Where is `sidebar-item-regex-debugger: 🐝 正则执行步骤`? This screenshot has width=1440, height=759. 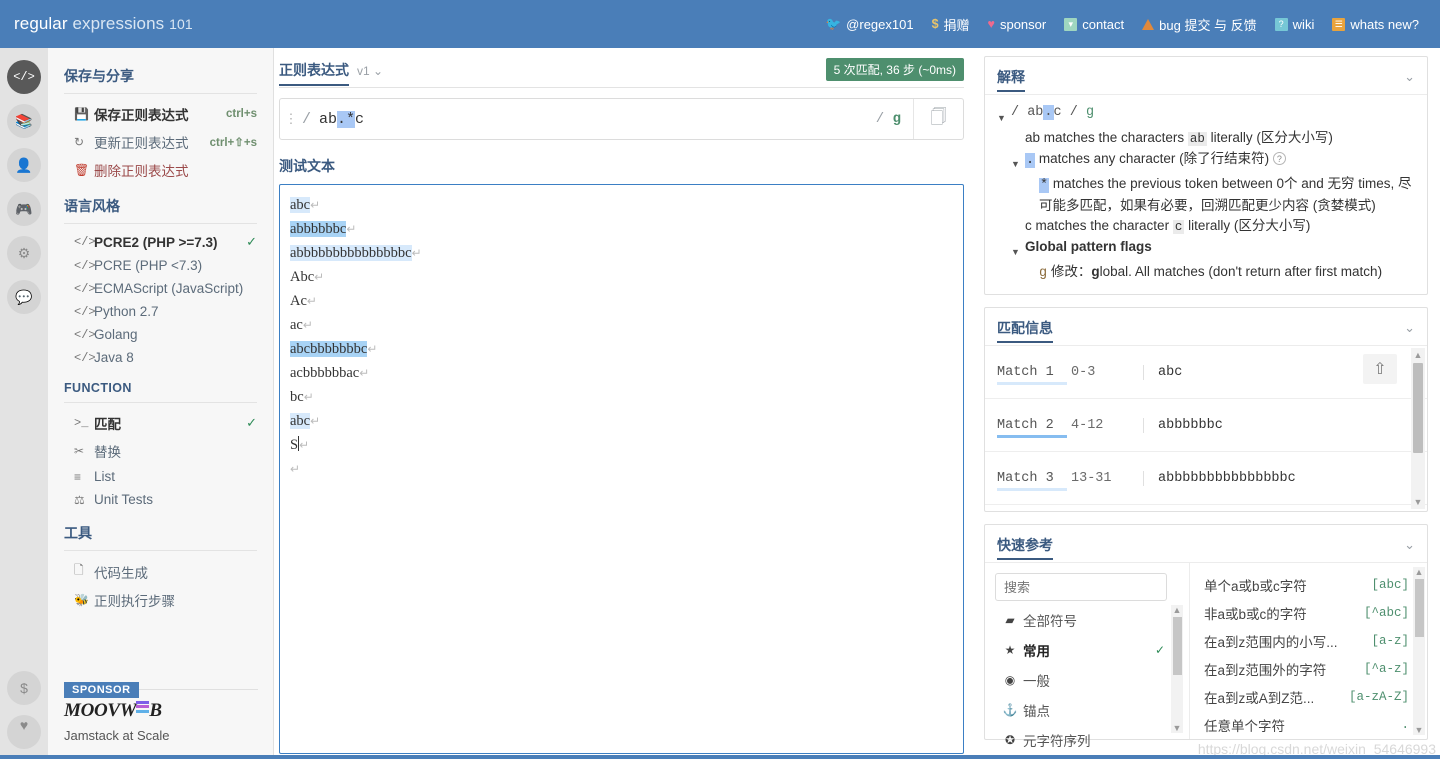
sidebar-item-regex-debugger: 🐝 正则执行步骤 is located at coordinates (160, 600).